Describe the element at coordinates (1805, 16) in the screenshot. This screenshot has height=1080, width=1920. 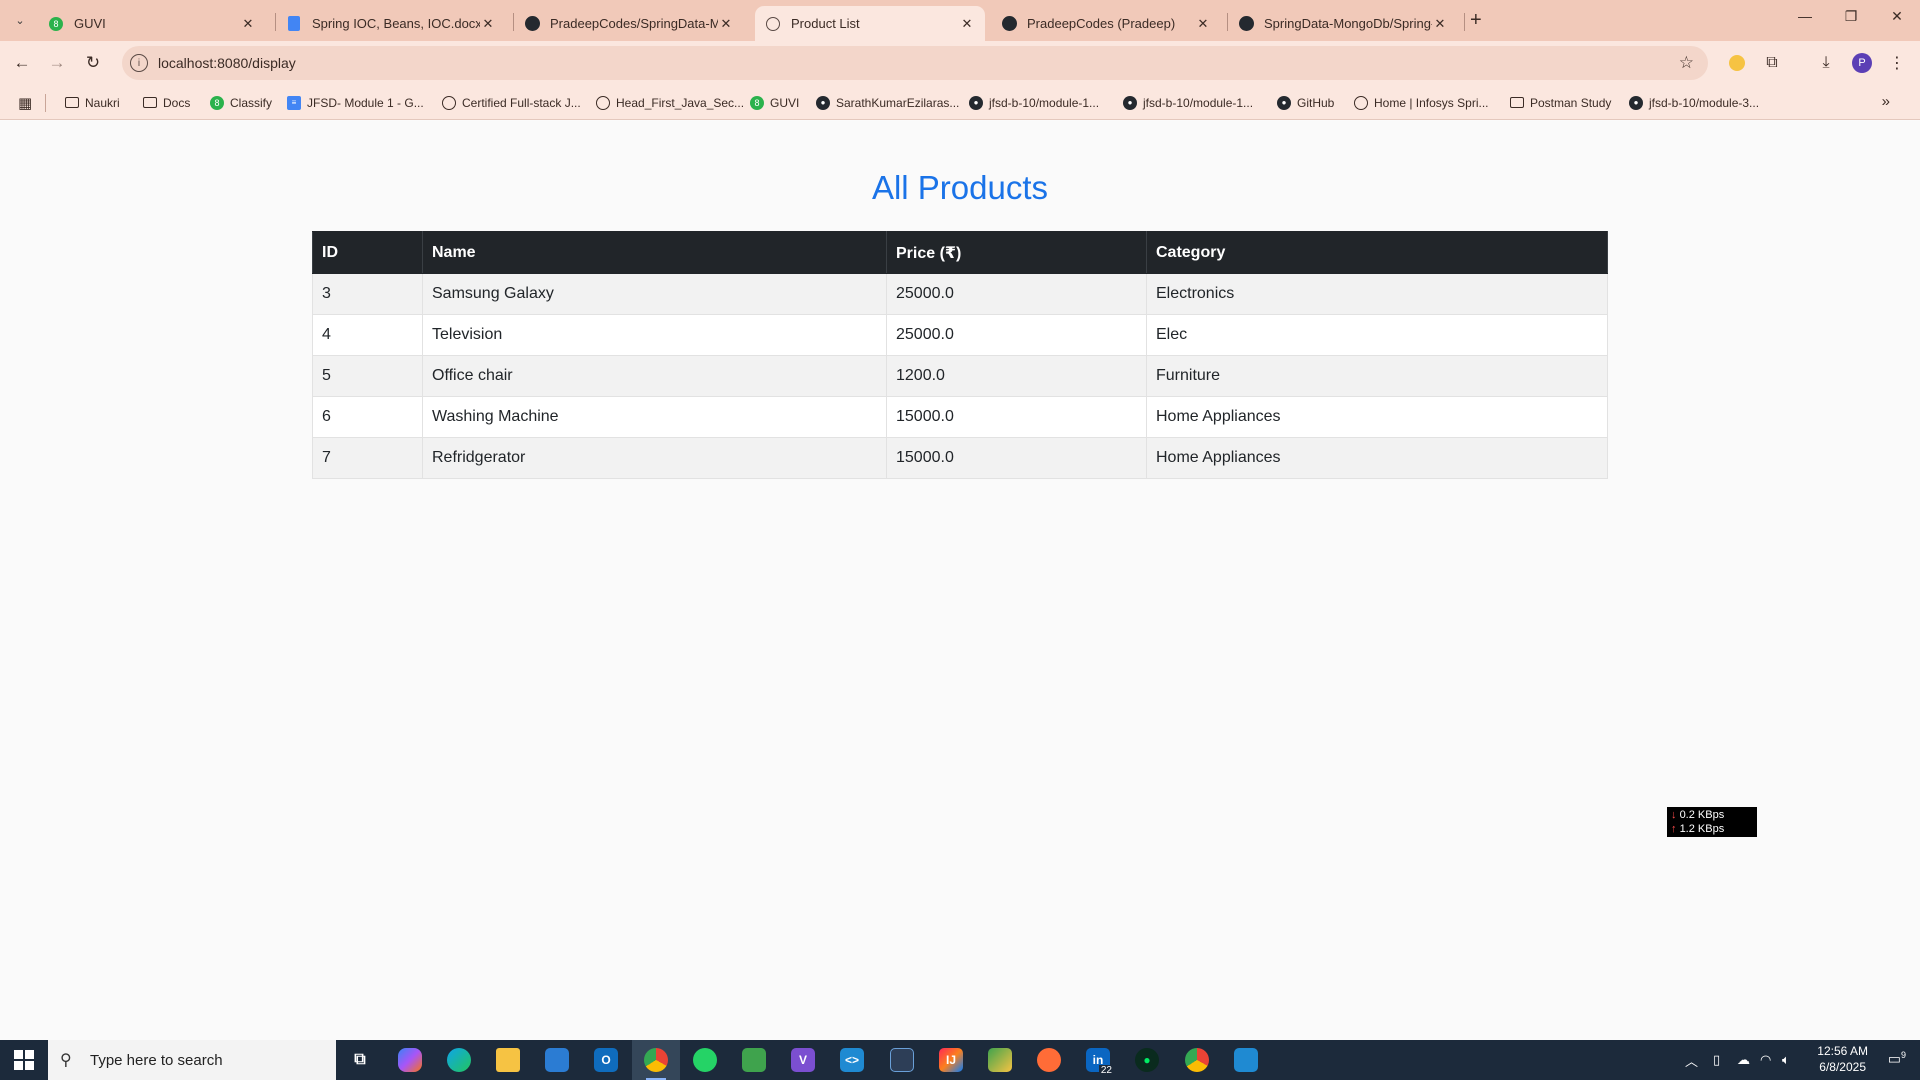
I see `minimize-icon: —` at that location.